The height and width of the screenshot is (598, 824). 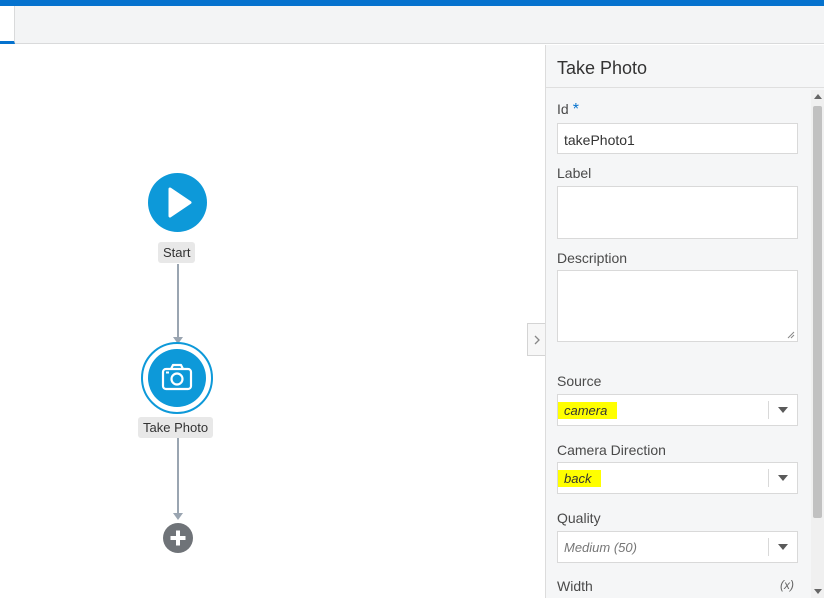 What do you see at coordinates (599, 140) in the screenshot?
I see `id-input-value: takePhoto1` at bounding box center [599, 140].